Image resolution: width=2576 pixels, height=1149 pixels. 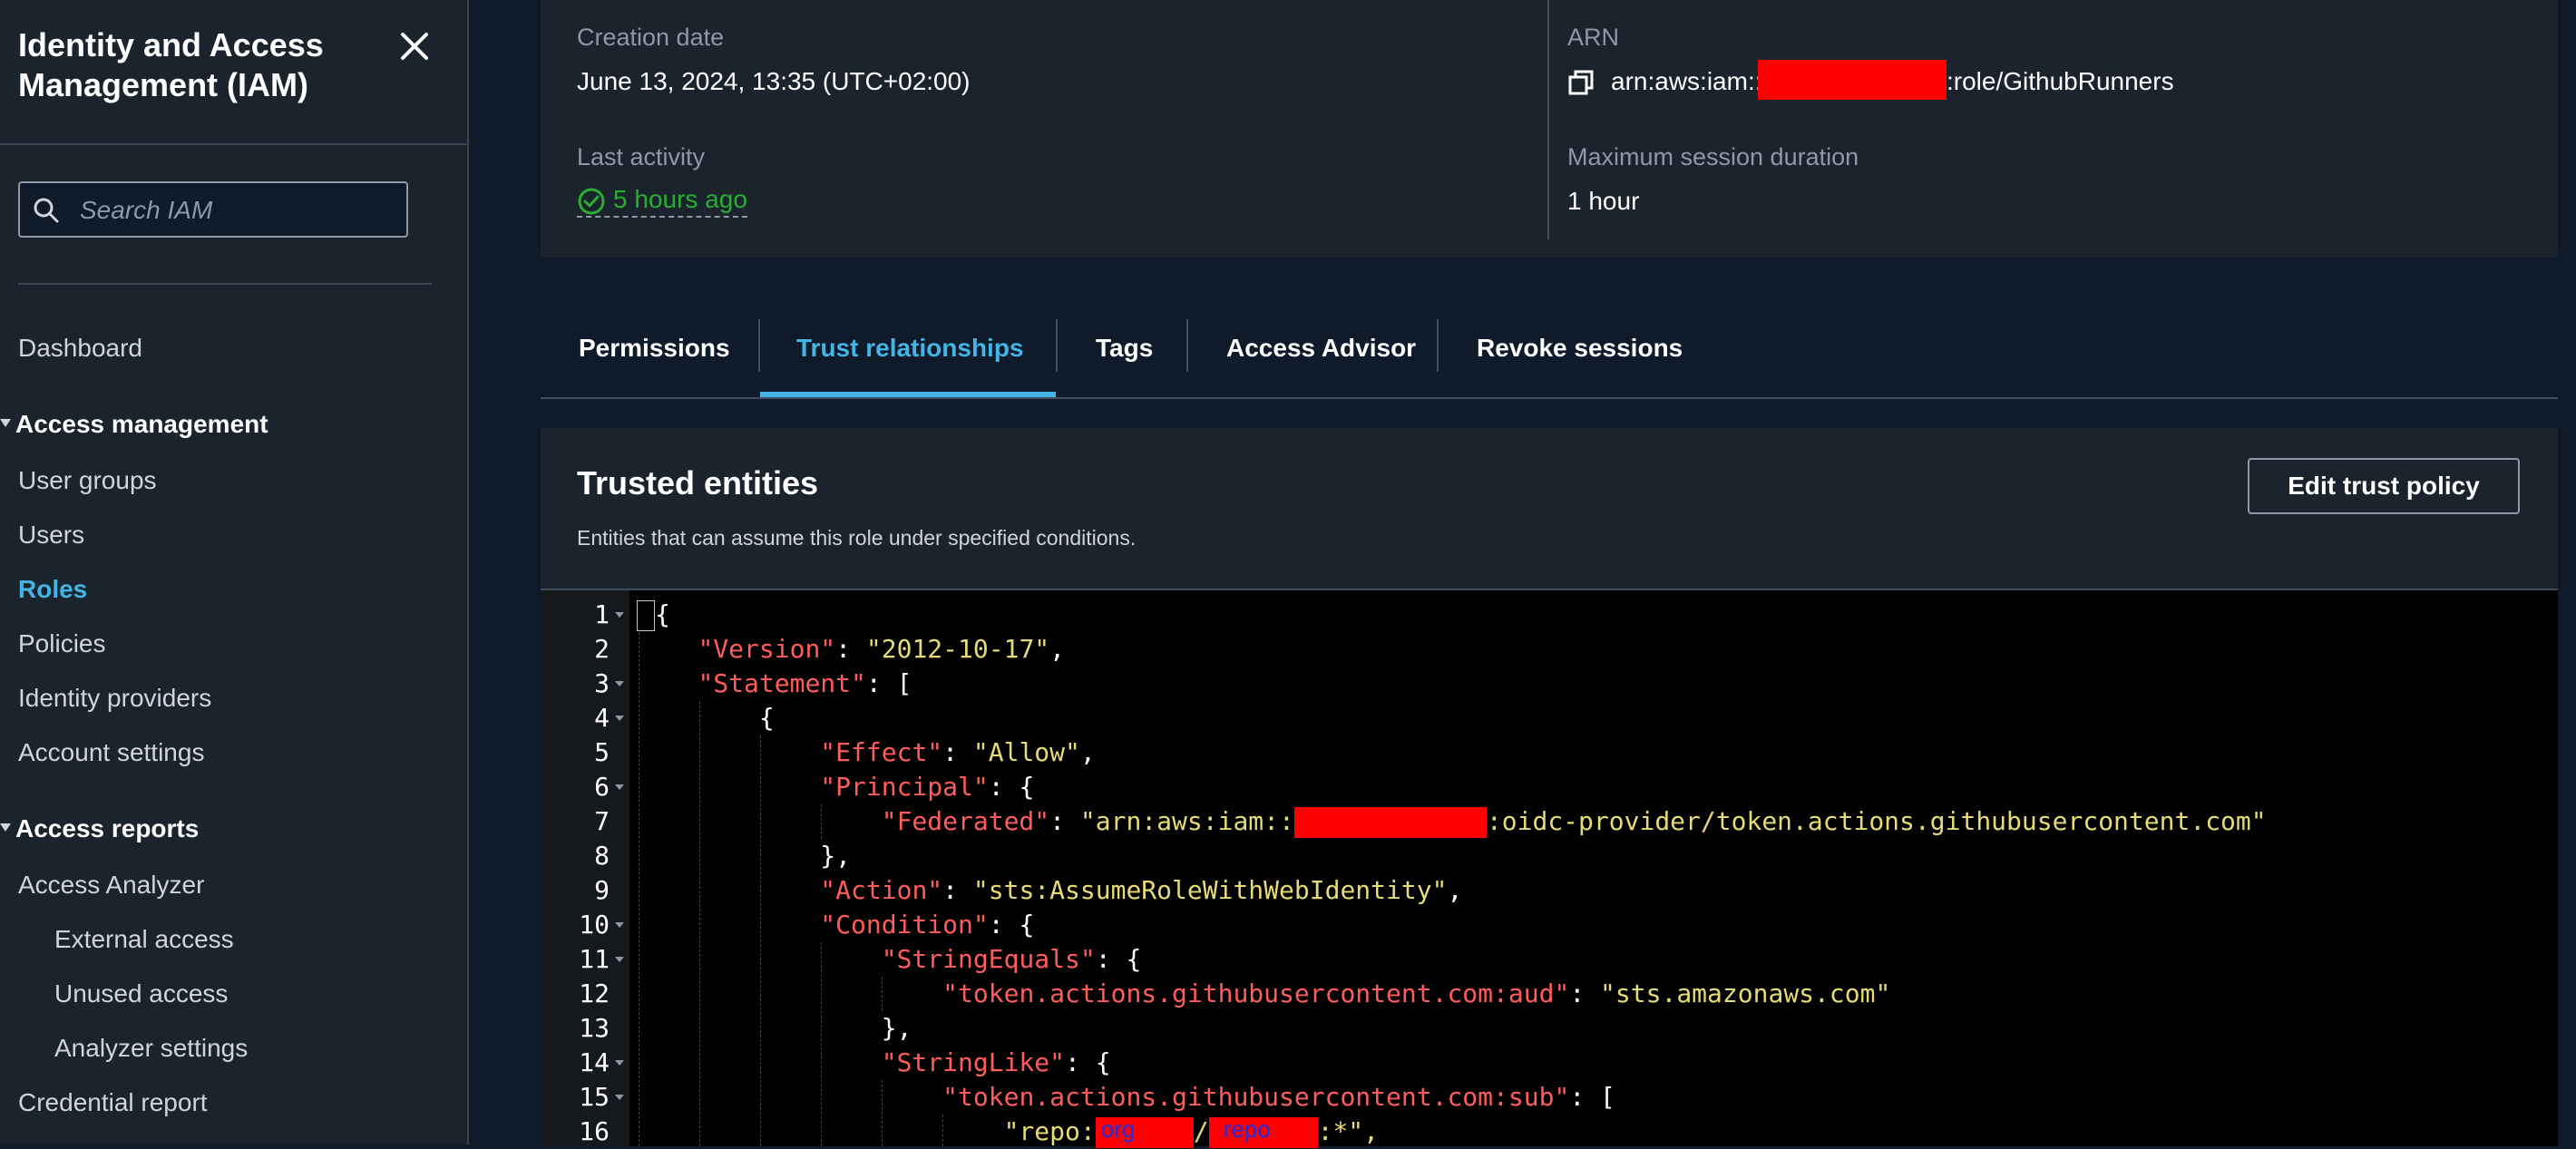 I want to click on section-label: Access reports, so click(x=107, y=828).